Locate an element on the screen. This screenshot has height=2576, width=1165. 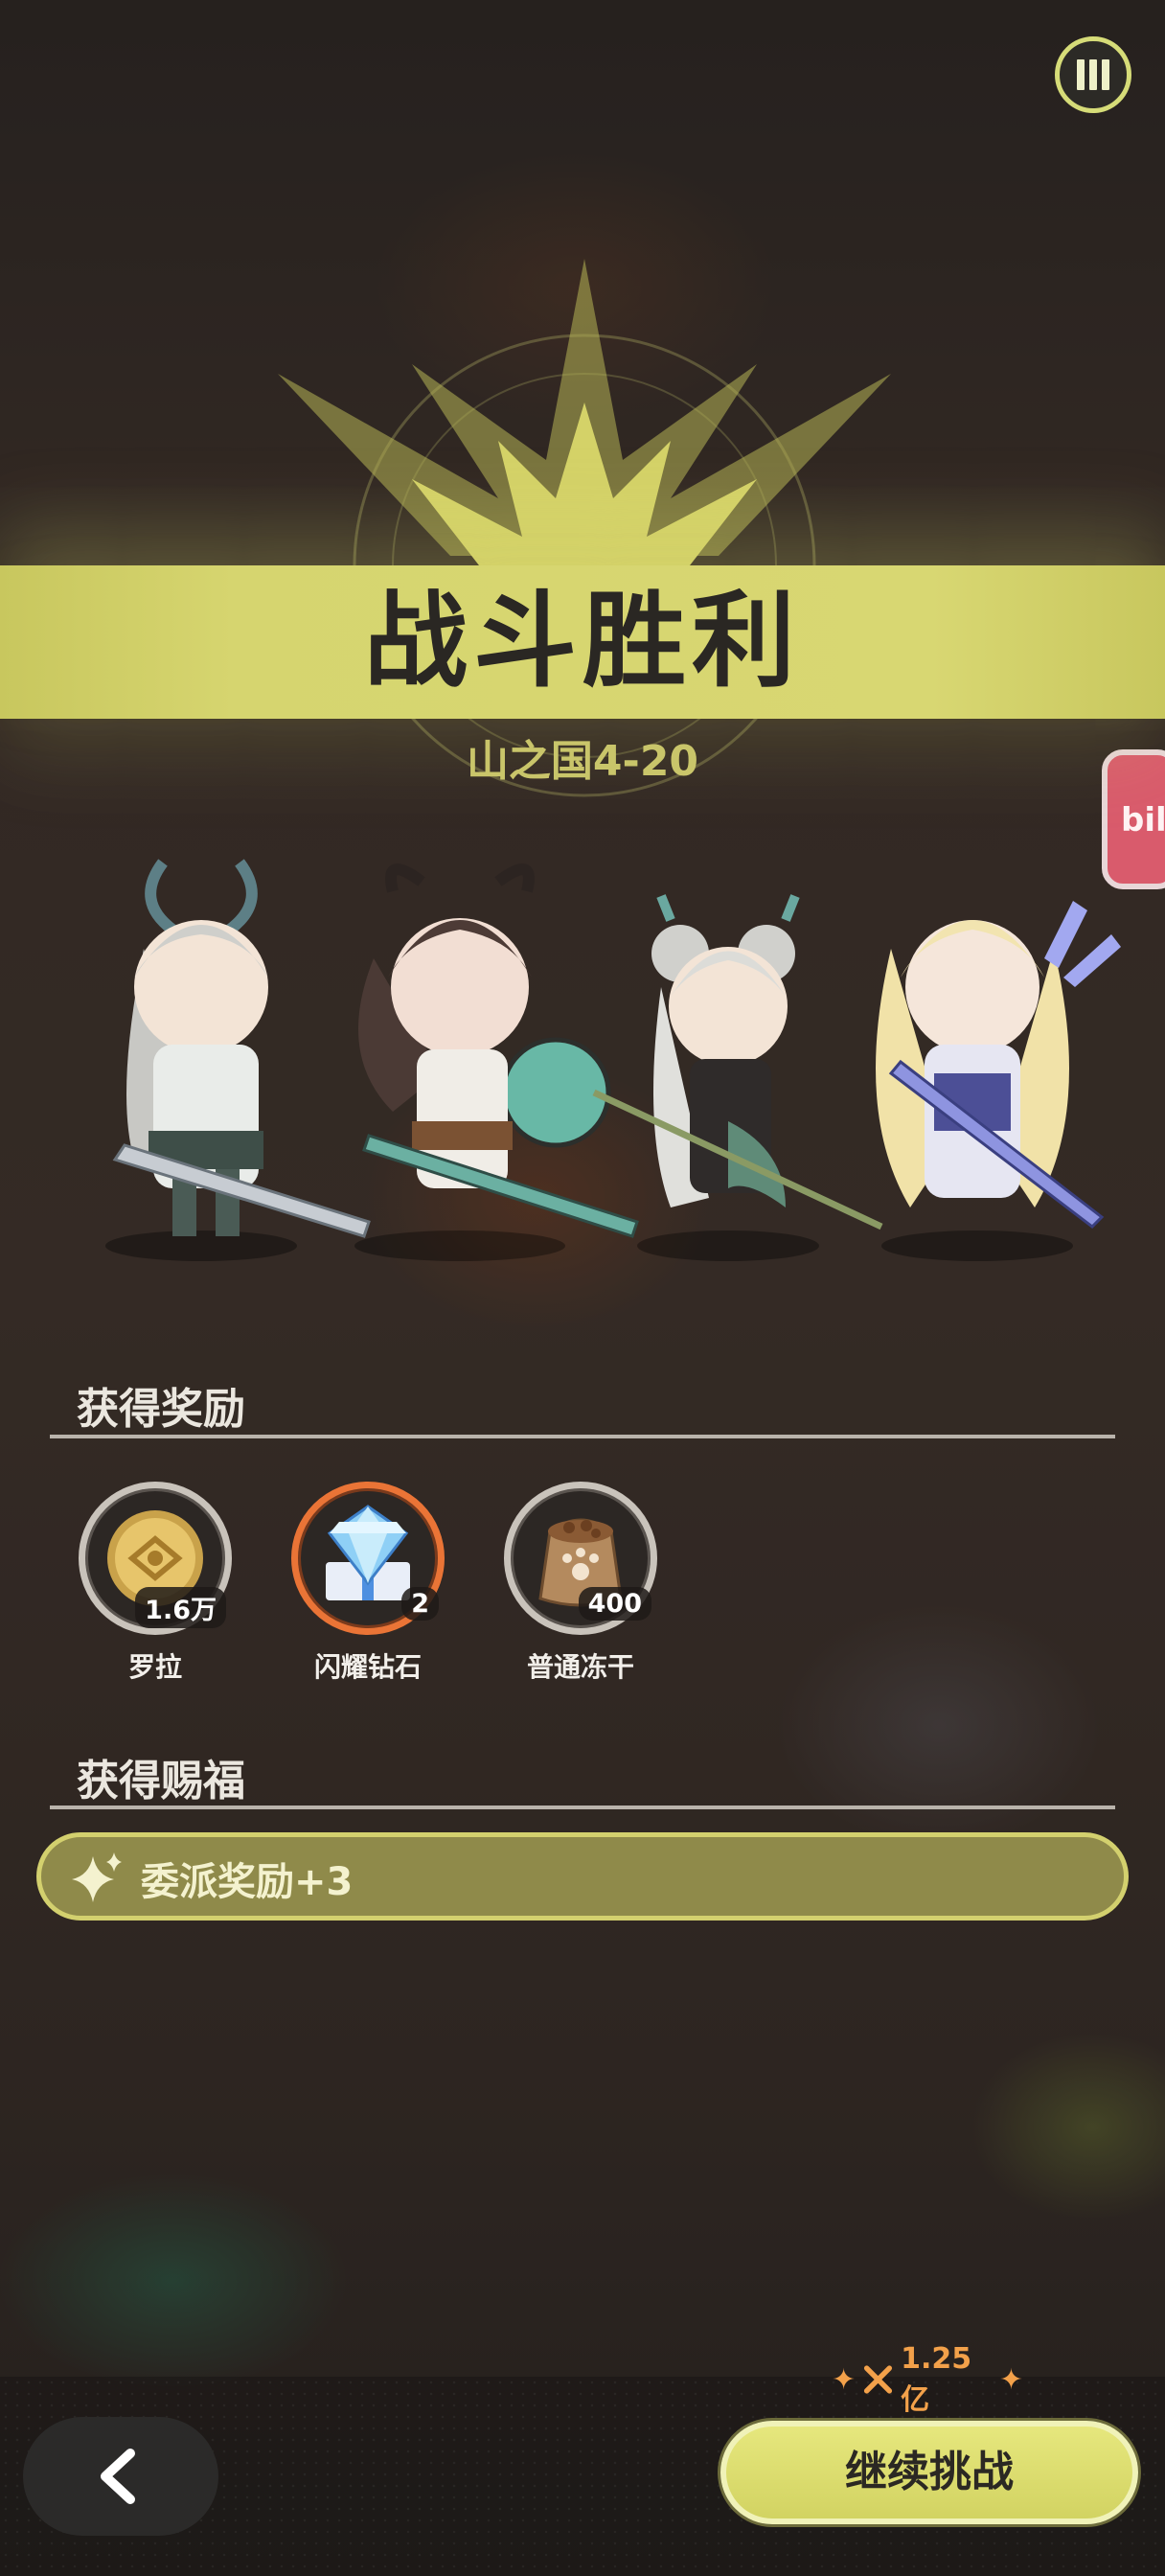
back-button is located at coordinates (121, 2476).